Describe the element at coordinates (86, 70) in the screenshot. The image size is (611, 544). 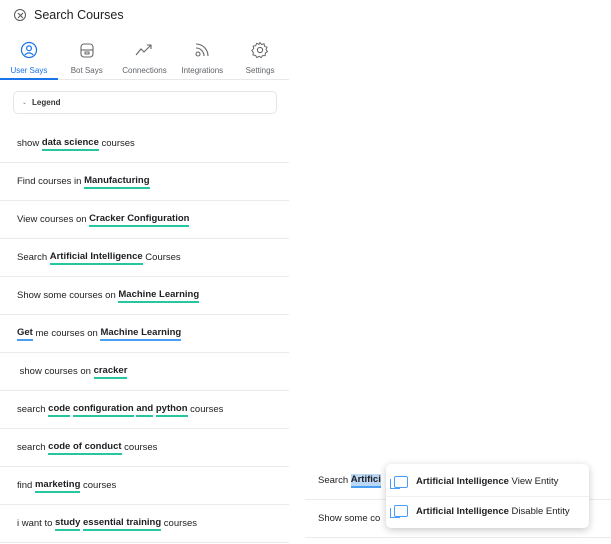
I see `tab-label: Bot Says` at that location.